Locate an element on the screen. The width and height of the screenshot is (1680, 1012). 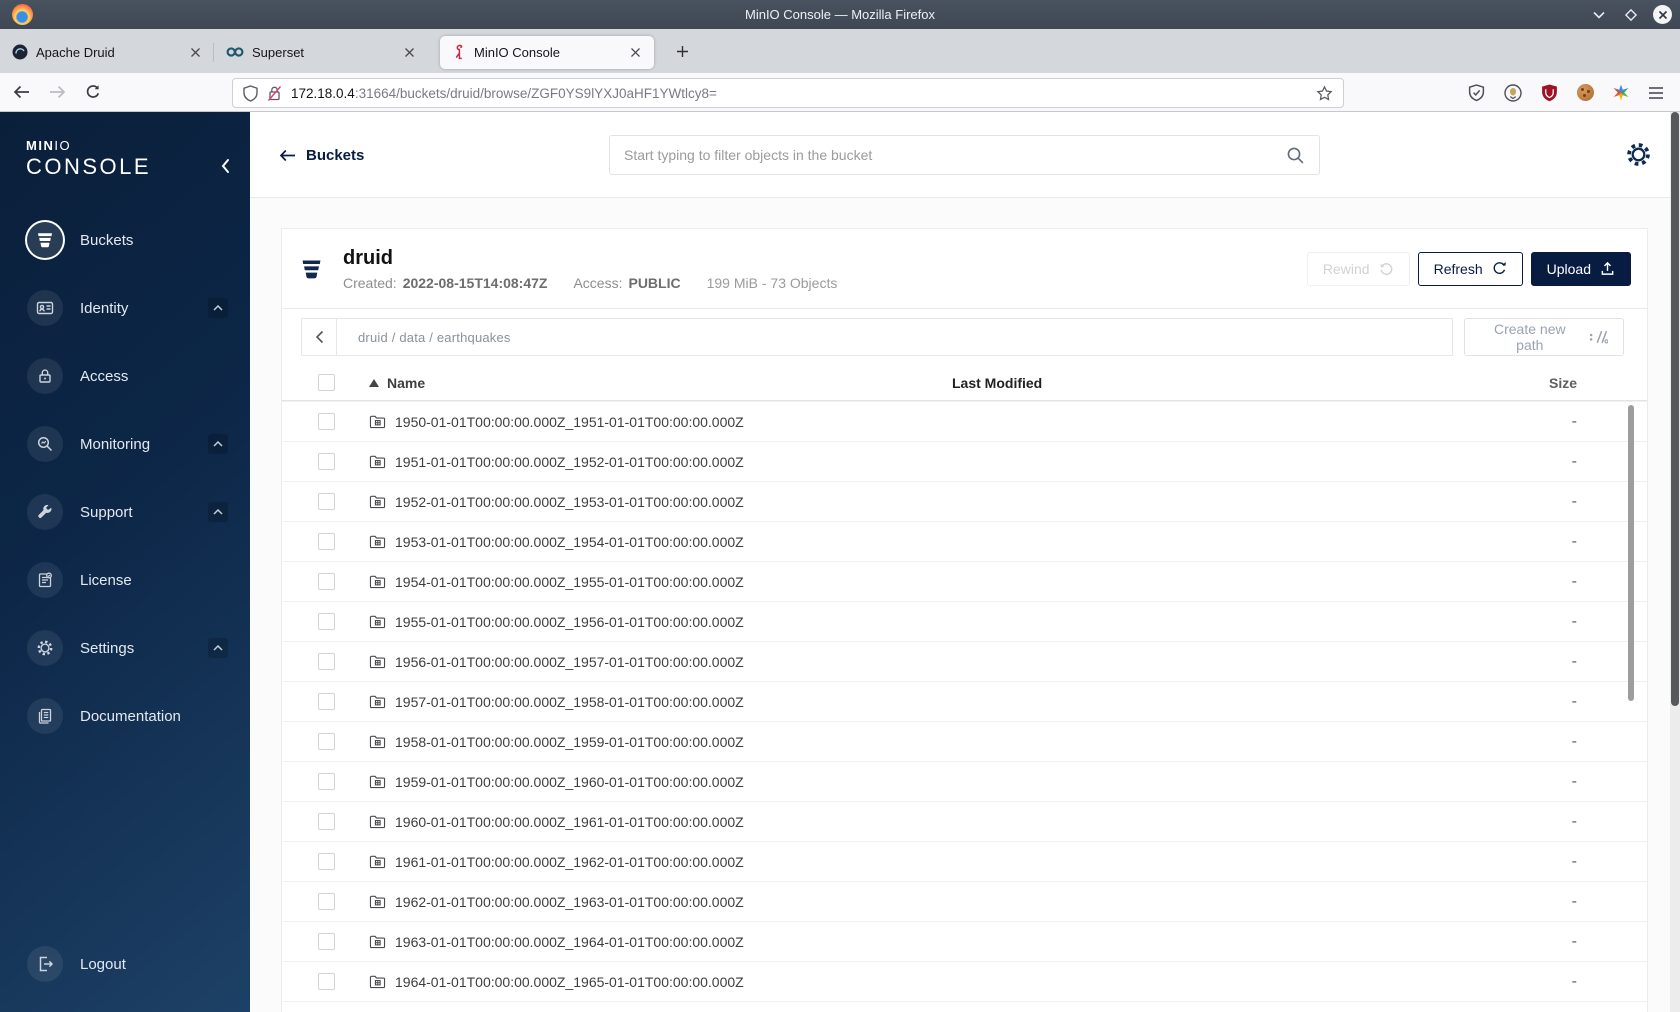
page-scrollbar-thumb is located at coordinates (1675, 409).